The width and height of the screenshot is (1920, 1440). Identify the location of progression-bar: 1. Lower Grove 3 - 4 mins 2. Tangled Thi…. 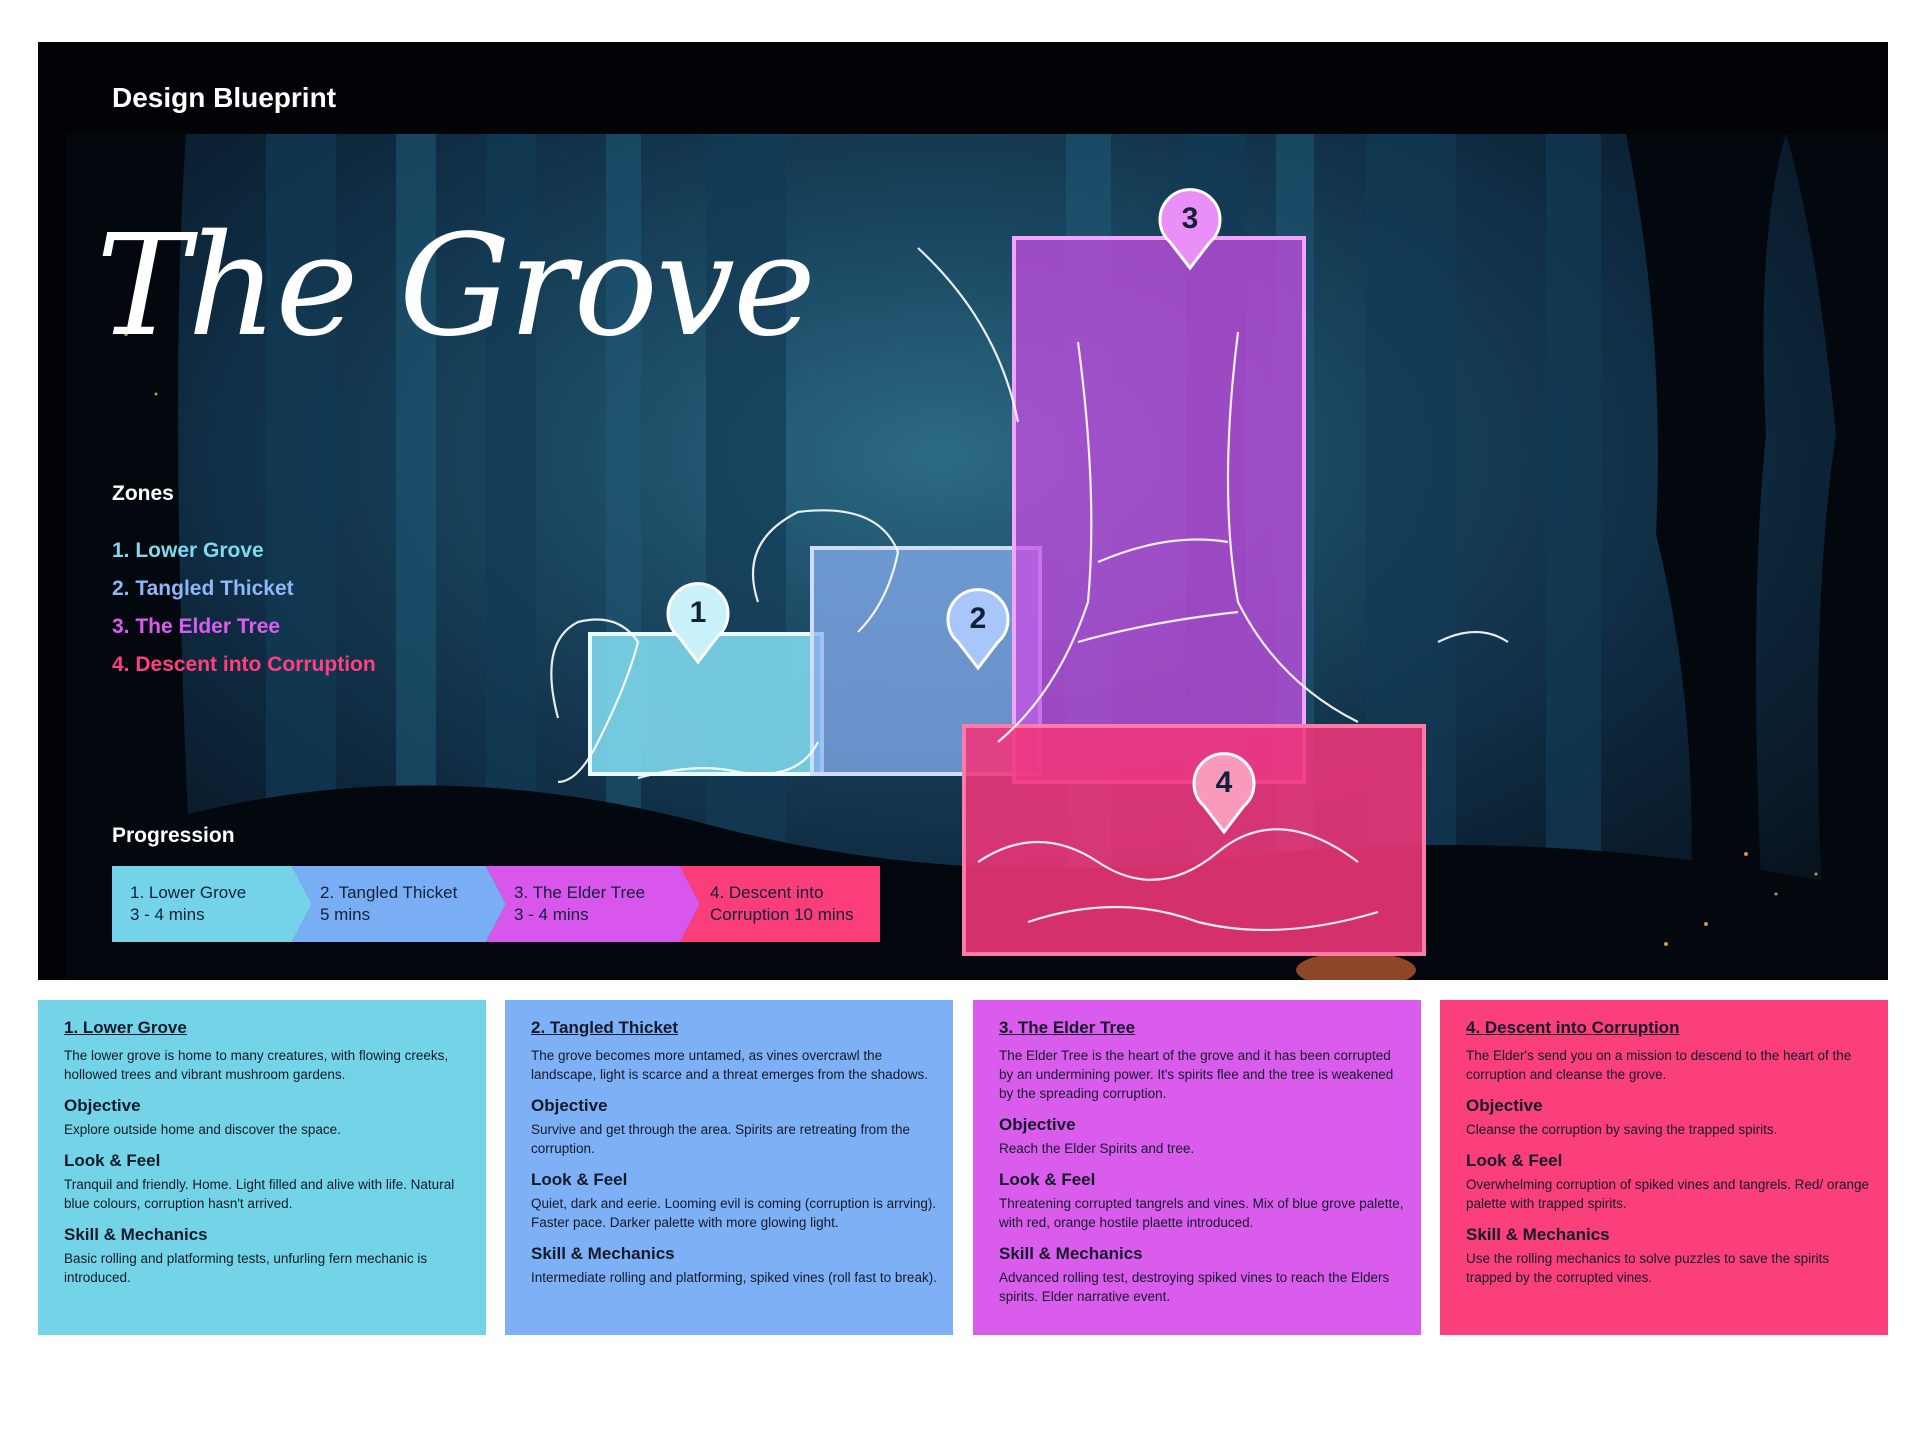
(496, 904).